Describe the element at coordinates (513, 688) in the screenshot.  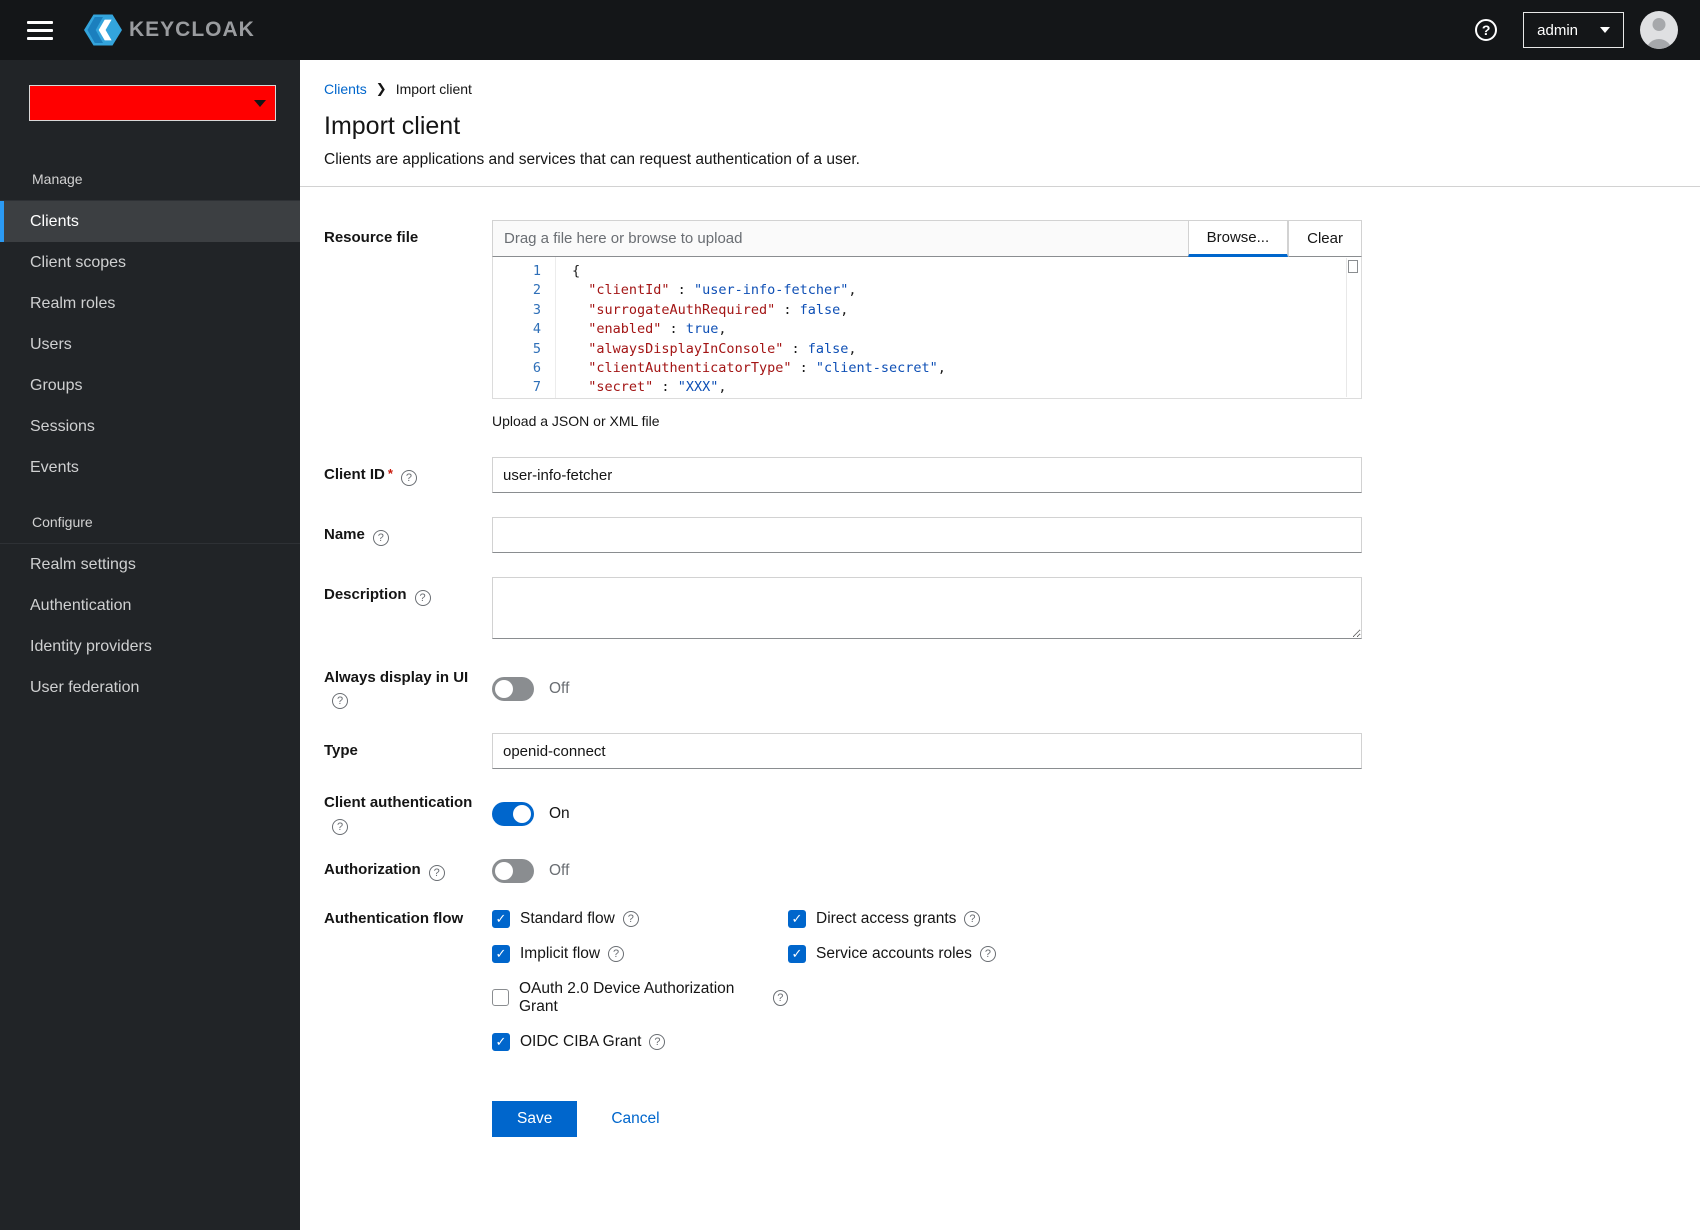
I see `always-display-toggle` at that location.